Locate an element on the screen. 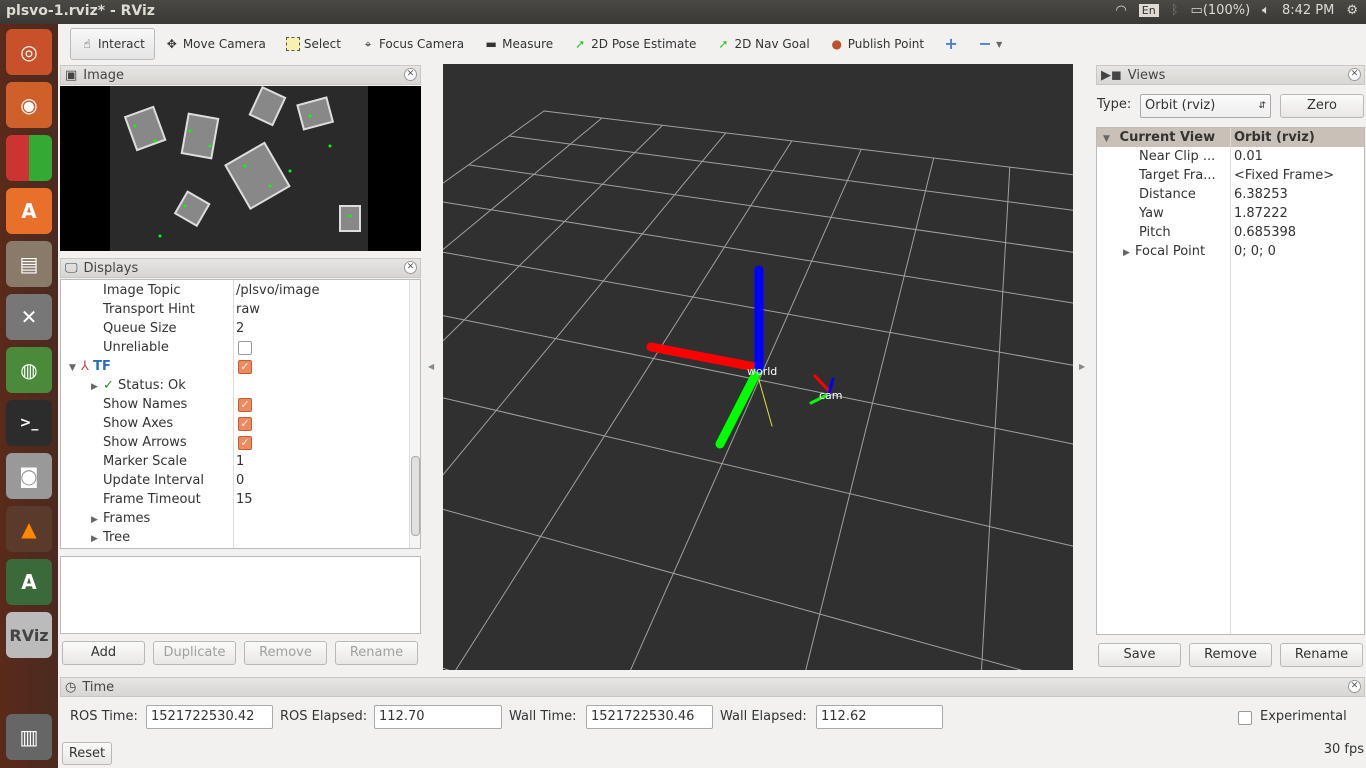 The image size is (1366, 768). display-row: ▶ ✓ Status: Ok is located at coordinates (138, 385).